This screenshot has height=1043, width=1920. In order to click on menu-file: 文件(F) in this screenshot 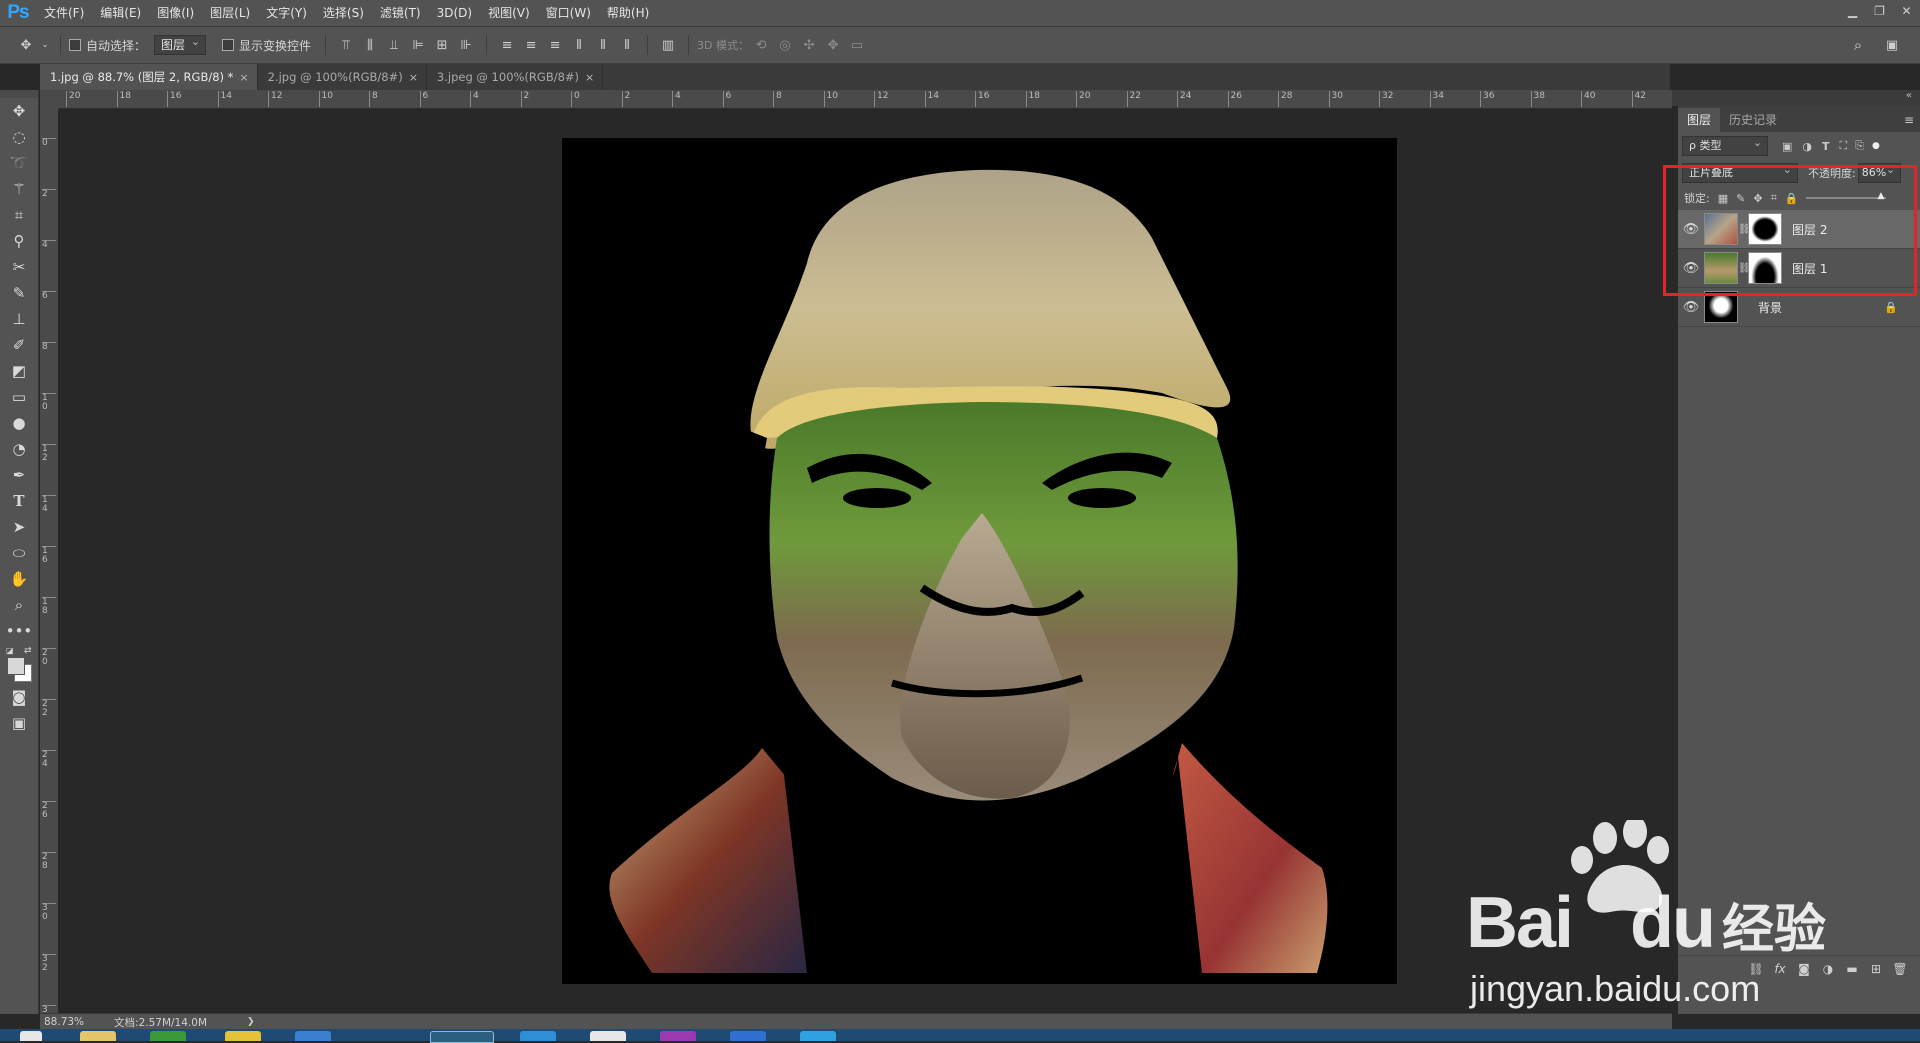, I will do `click(64, 13)`.